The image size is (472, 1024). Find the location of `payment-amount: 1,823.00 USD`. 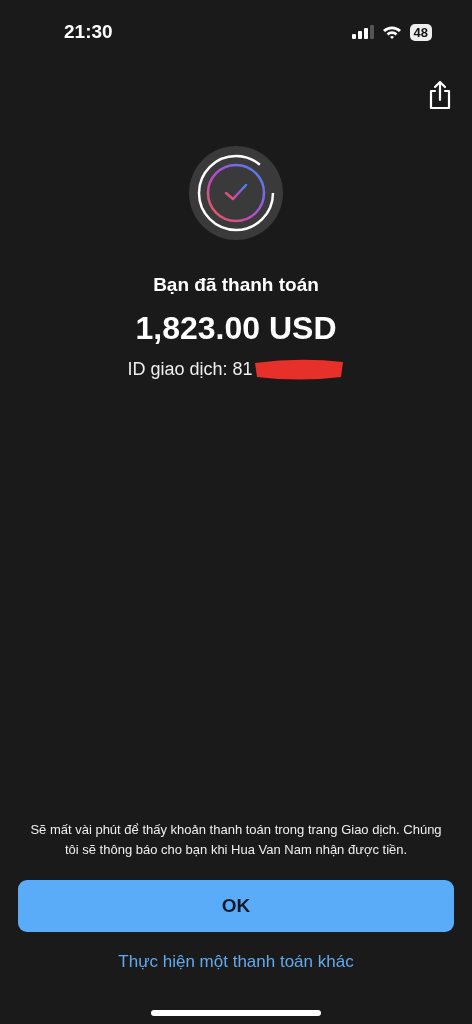

payment-amount: 1,823.00 USD is located at coordinates (236, 328).